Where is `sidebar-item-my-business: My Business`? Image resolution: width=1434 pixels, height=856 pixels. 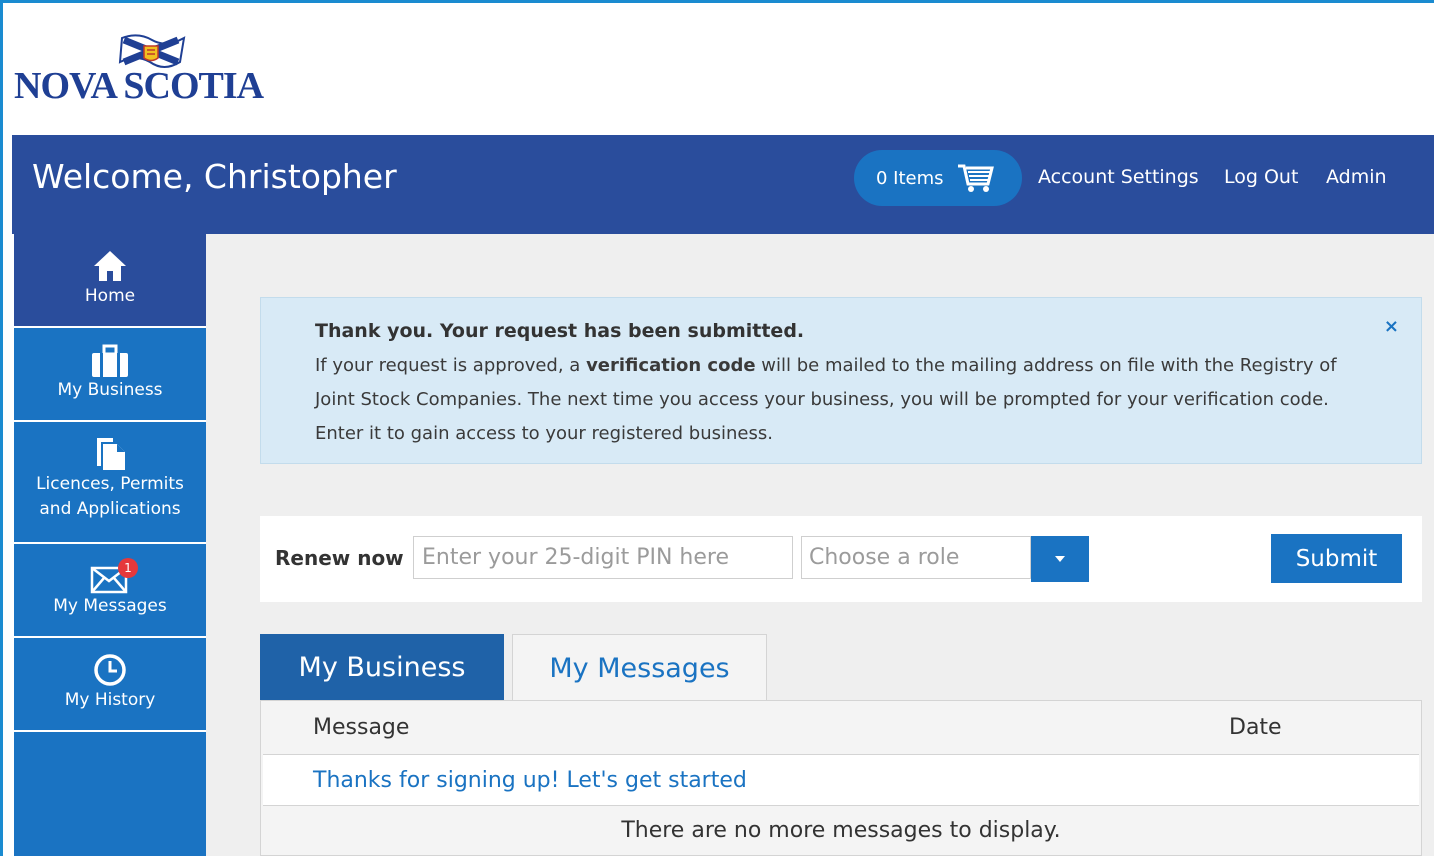 sidebar-item-my-business: My Business is located at coordinates (110, 375).